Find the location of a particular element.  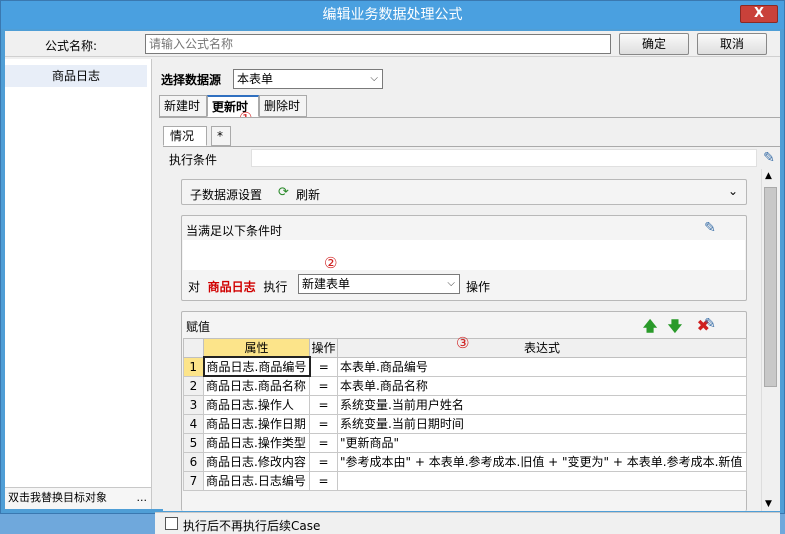

table-row: 3 商品日志.操作人 = 系统变量.当前用户姓名 is located at coordinates (465, 404).